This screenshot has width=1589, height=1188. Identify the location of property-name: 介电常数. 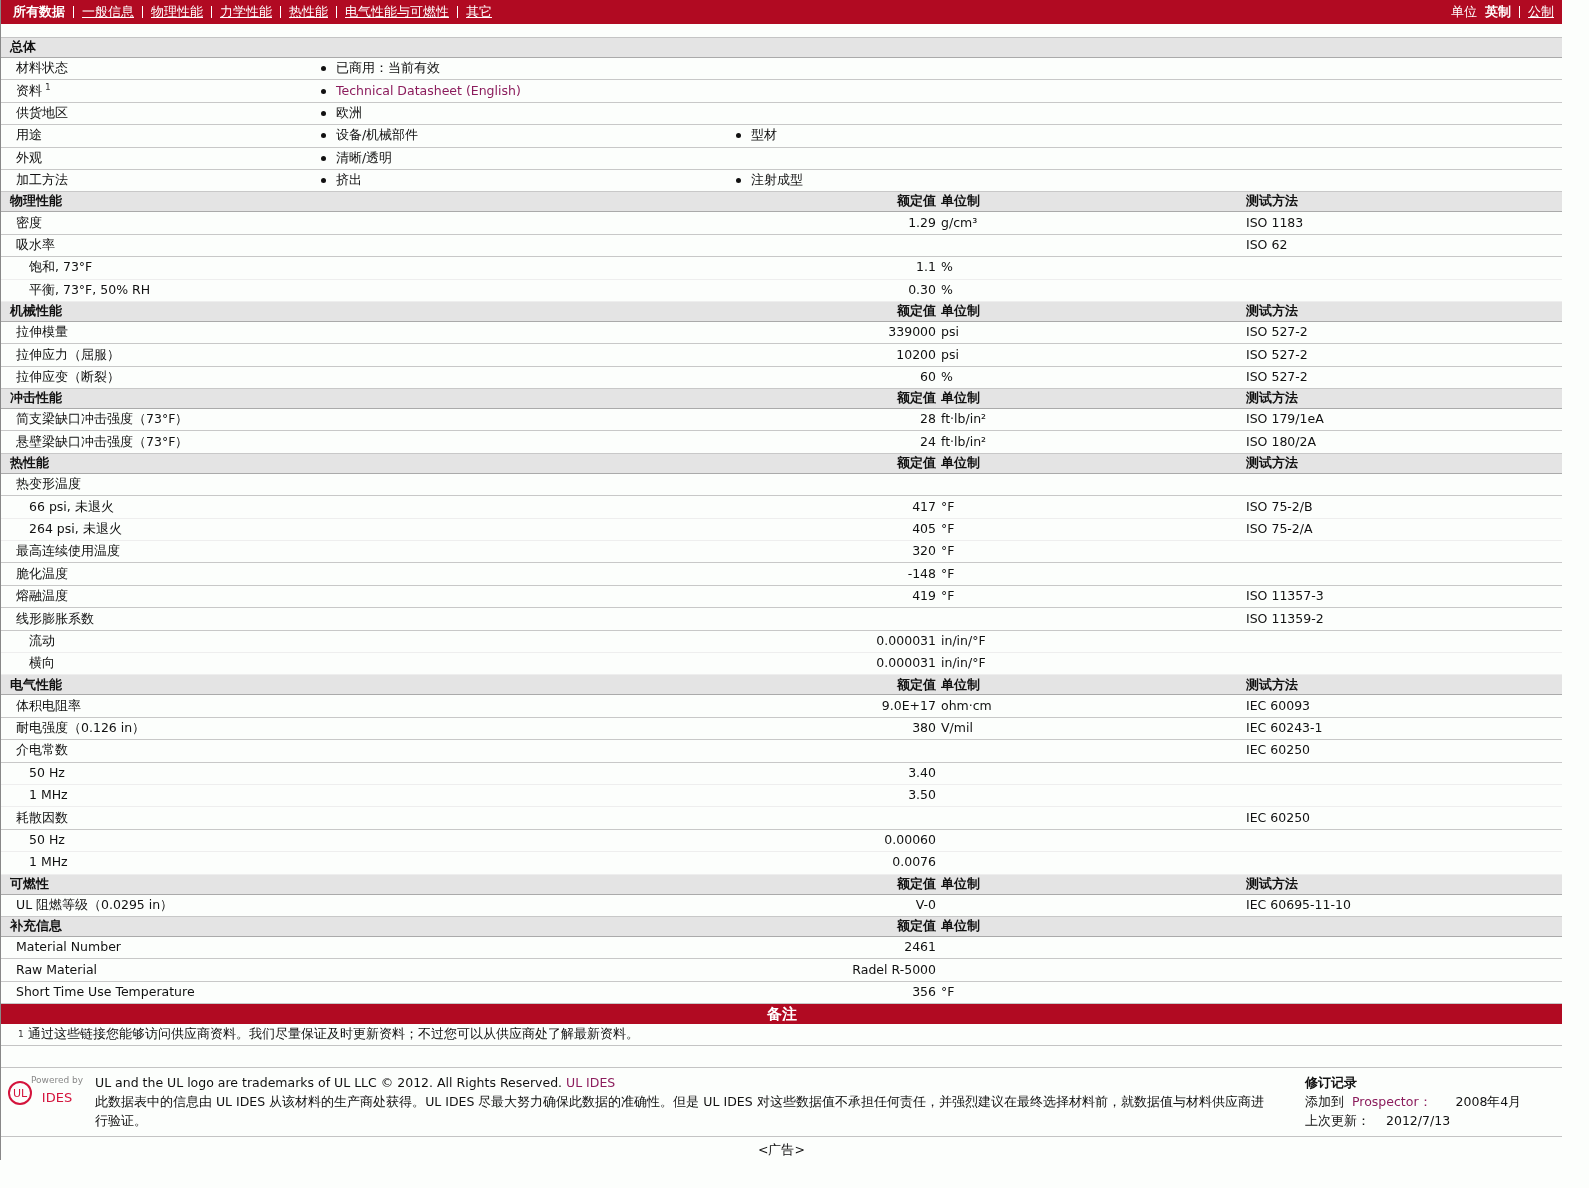
(42, 750).